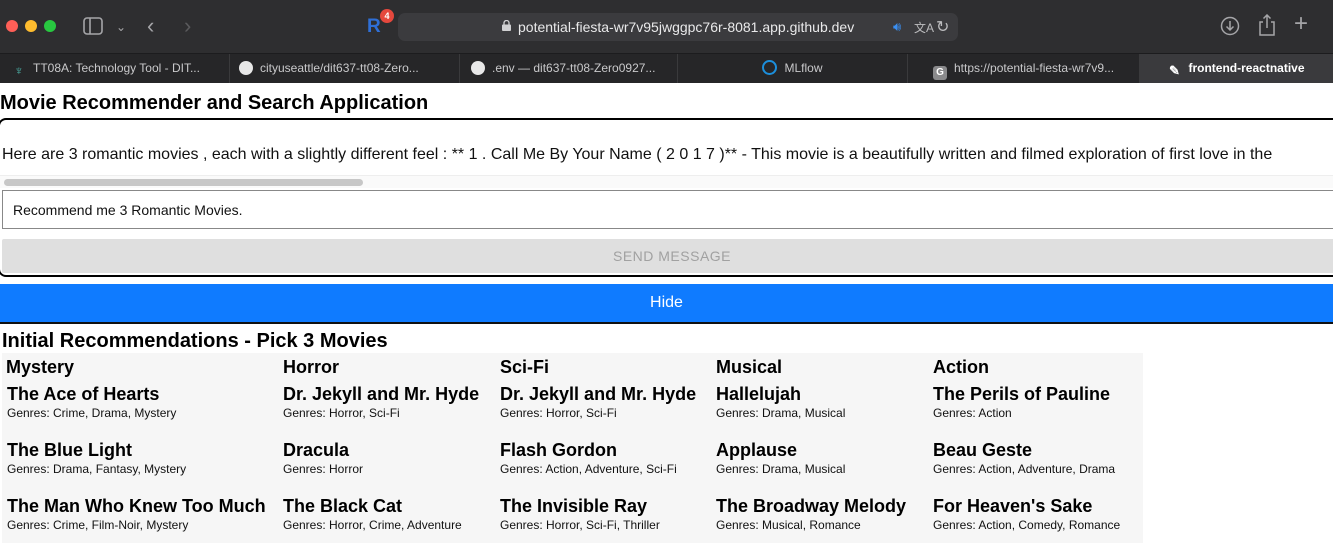 This screenshot has width=1333, height=543. Describe the element at coordinates (588, 469) in the screenshot. I see `movie-genres: Genres: Action, Adventure, Sci-Fi` at that location.